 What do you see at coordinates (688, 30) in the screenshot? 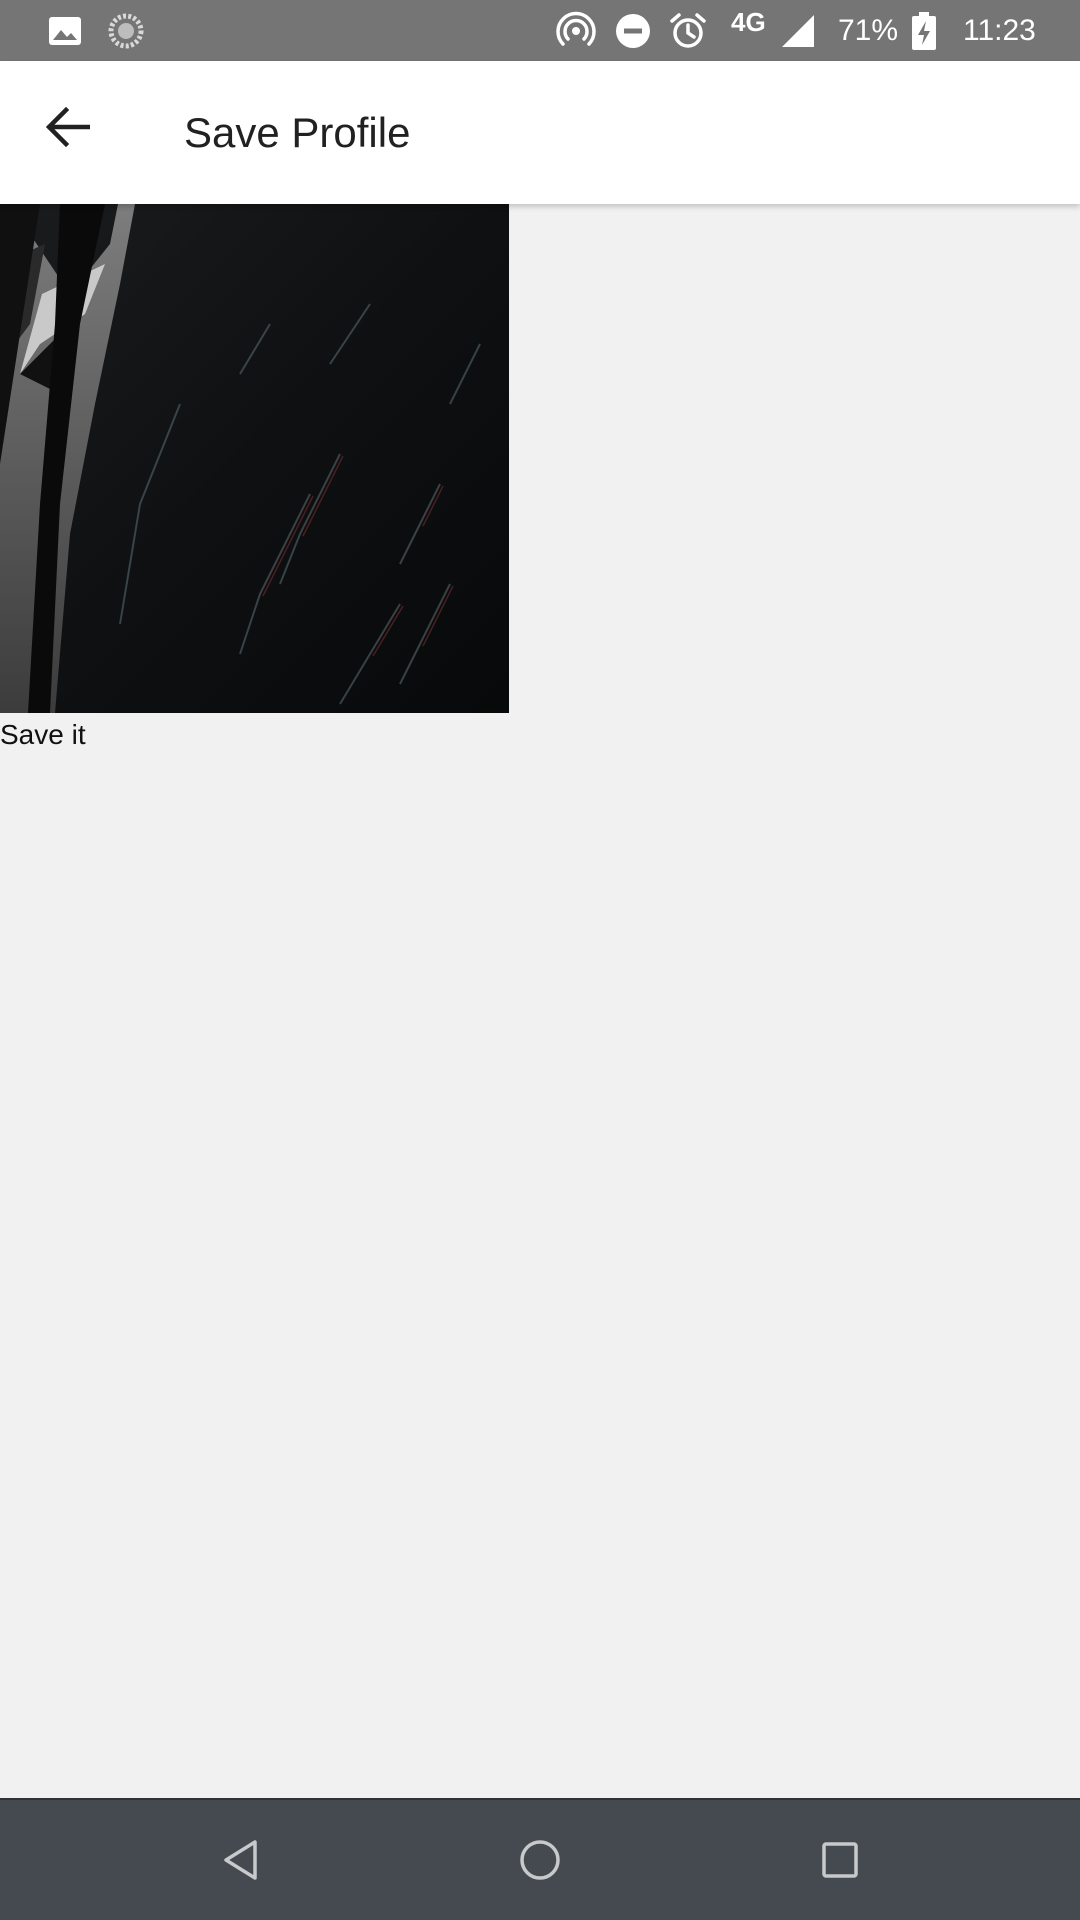
I see `alarm-icon` at bounding box center [688, 30].